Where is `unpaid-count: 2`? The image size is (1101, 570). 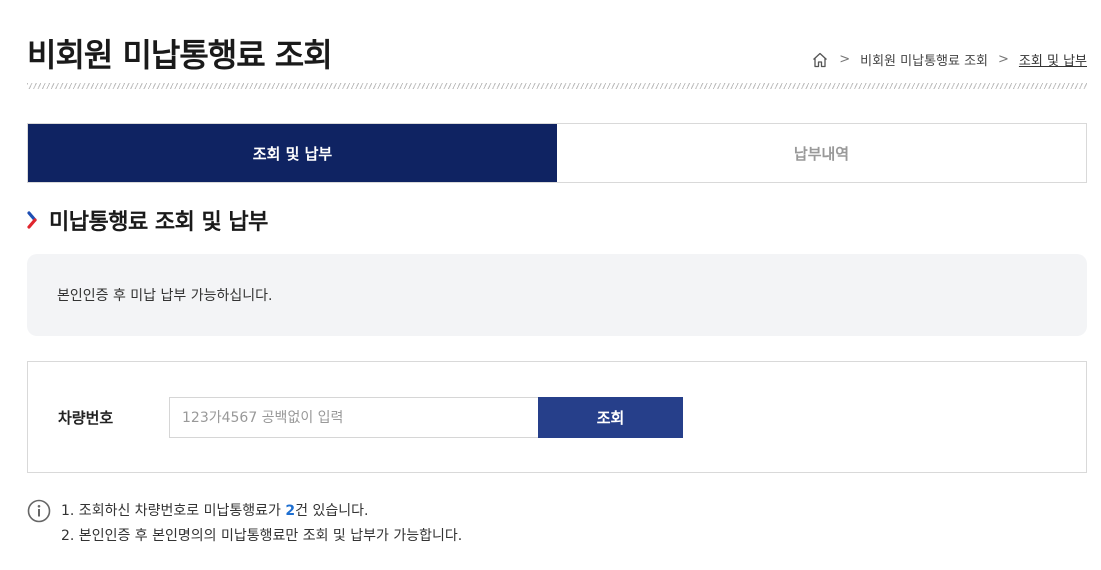 unpaid-count: 2 is located at coordinates (290, 511).